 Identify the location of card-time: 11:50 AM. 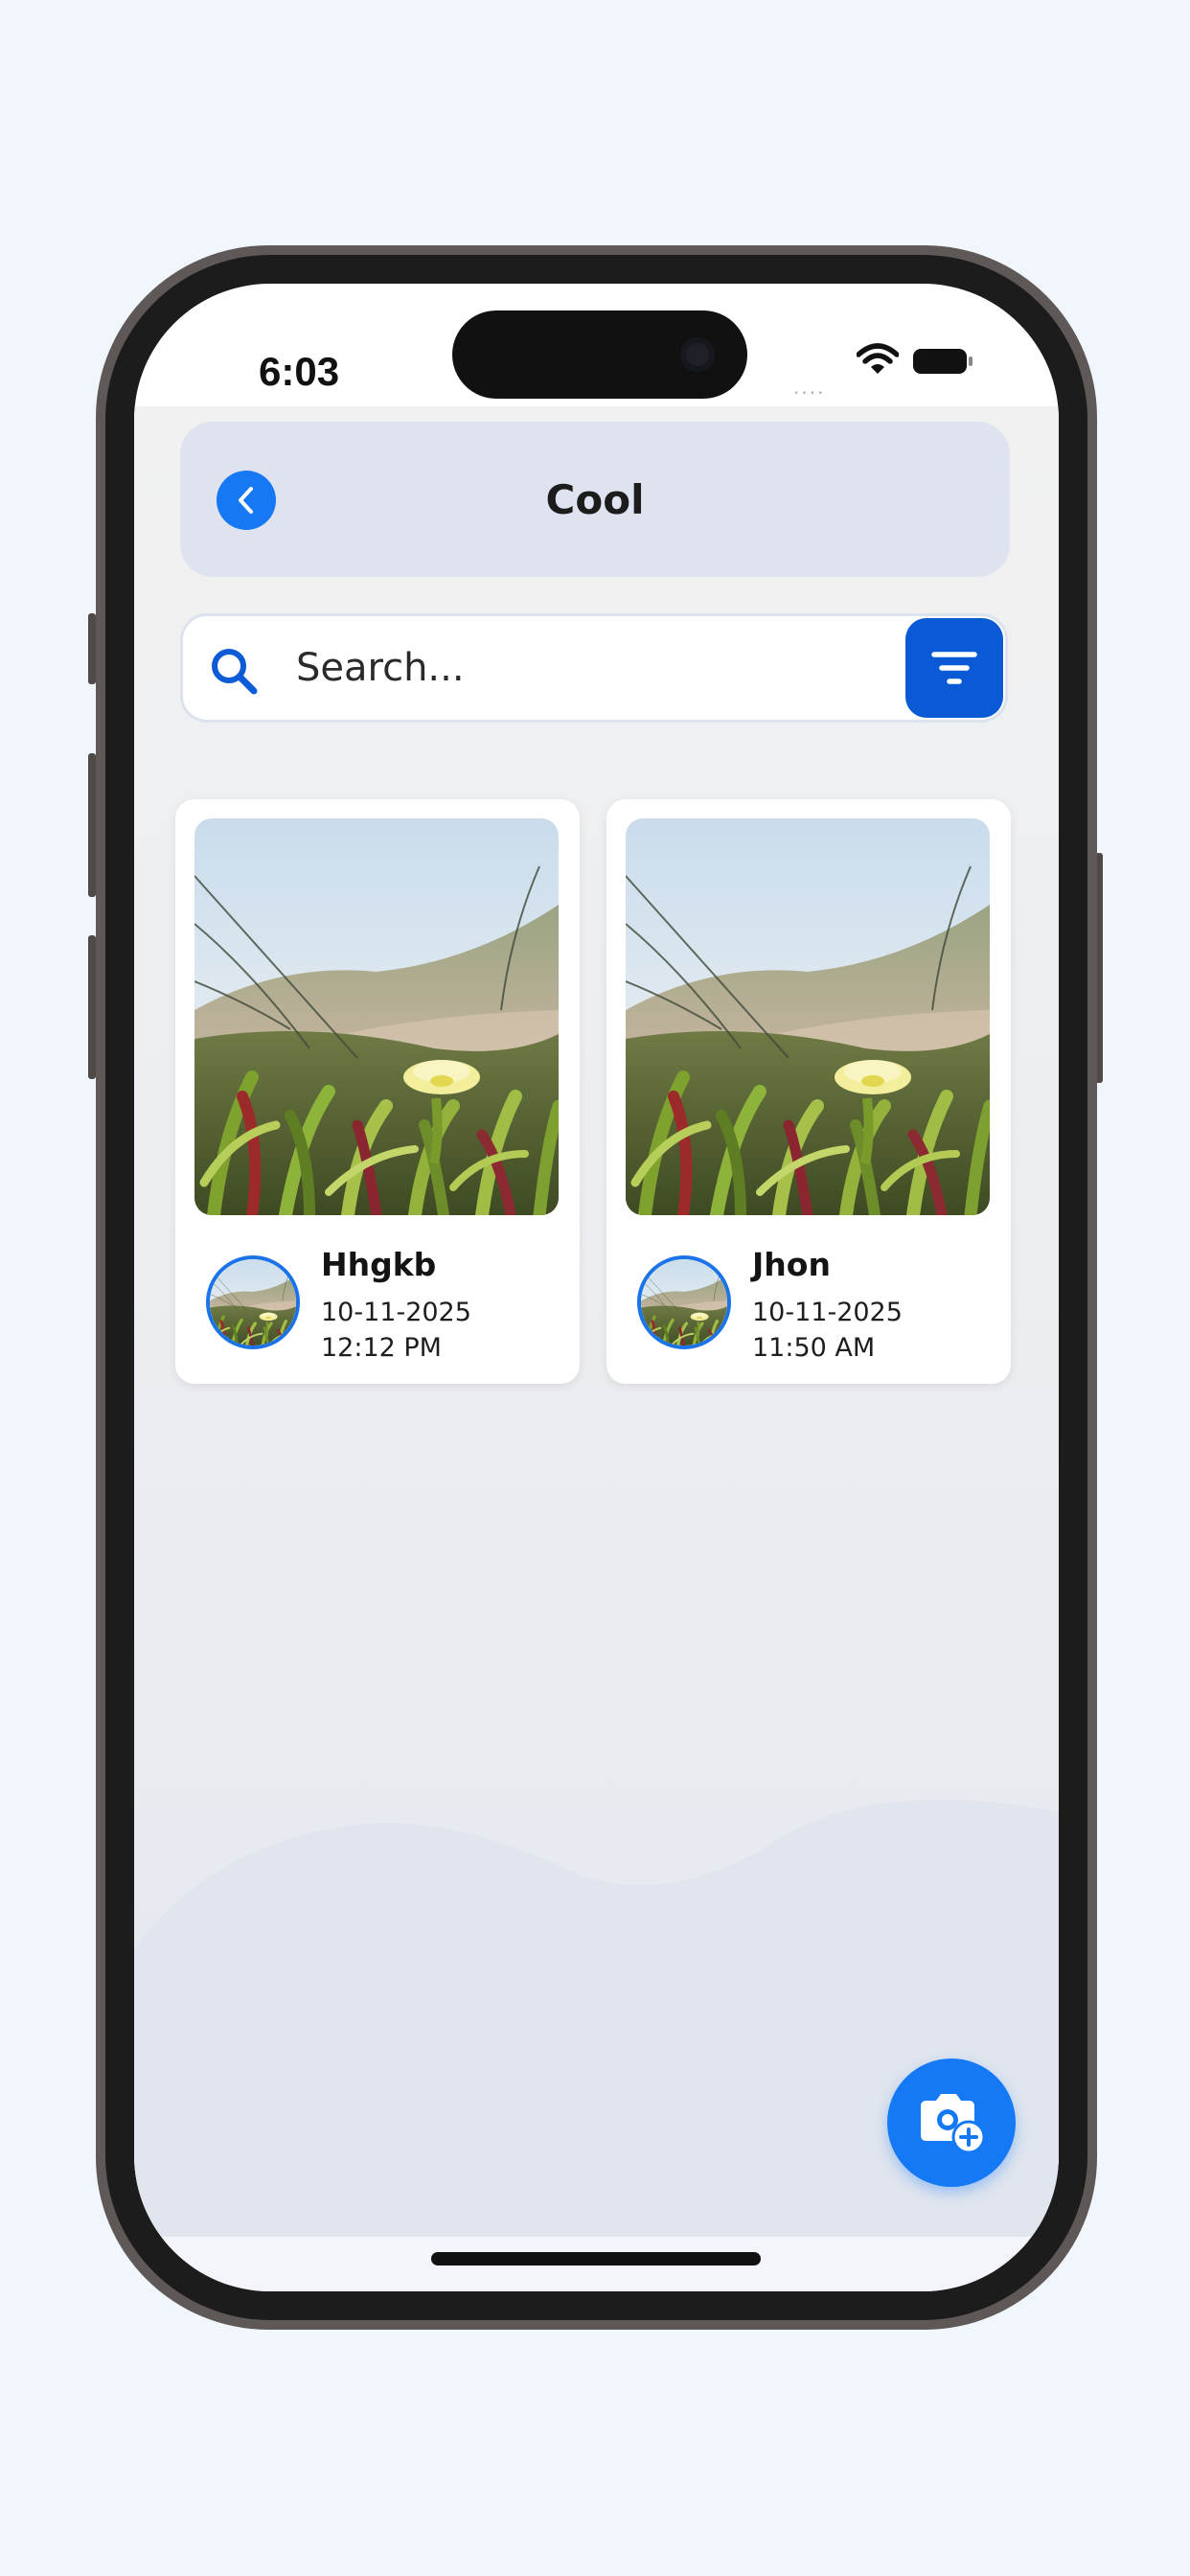
(814, 1348).